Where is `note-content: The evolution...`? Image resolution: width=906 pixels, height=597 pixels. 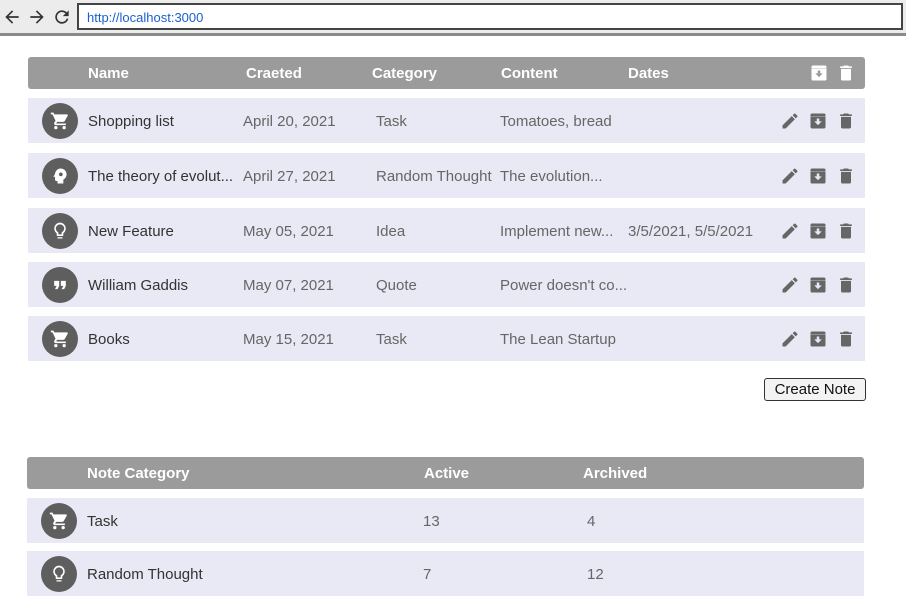
note-content: The evolution... is located at coordinates (551, 176).